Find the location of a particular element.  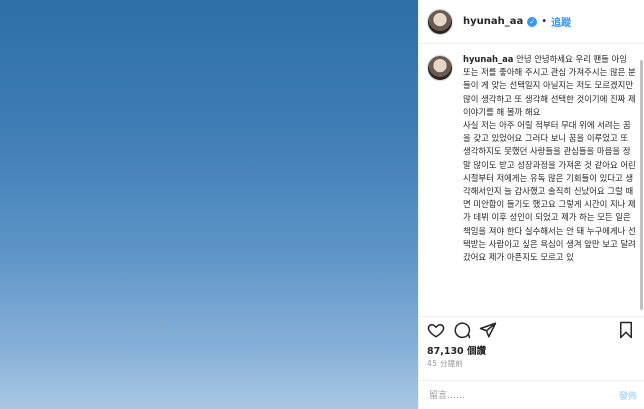

share-icon is located at coordinates (488, 330).